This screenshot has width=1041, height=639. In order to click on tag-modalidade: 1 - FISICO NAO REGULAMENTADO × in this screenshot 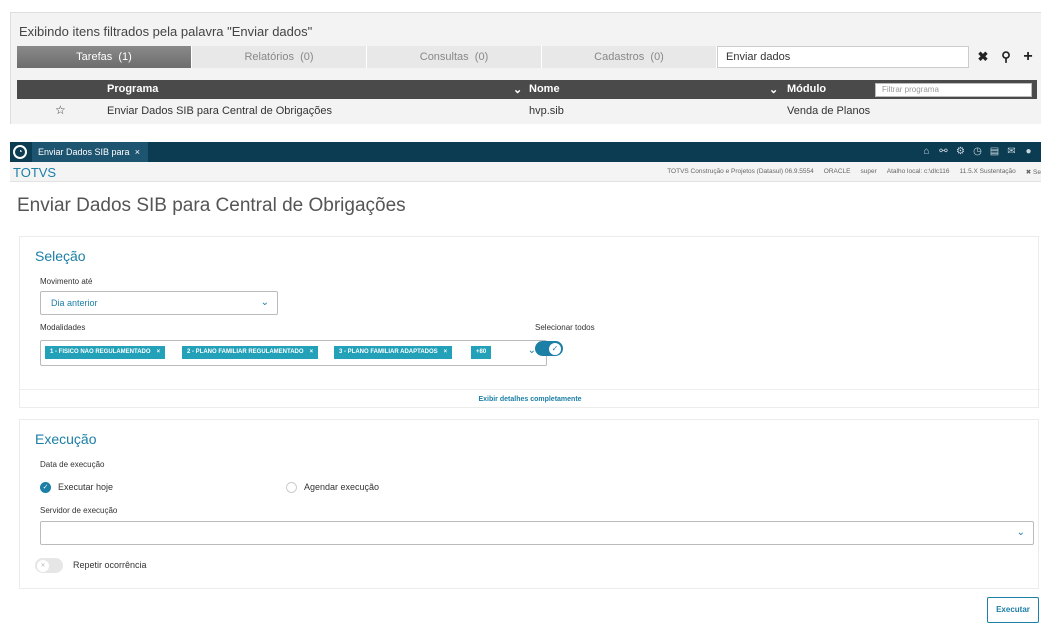, I will do `click(105, 352)`.